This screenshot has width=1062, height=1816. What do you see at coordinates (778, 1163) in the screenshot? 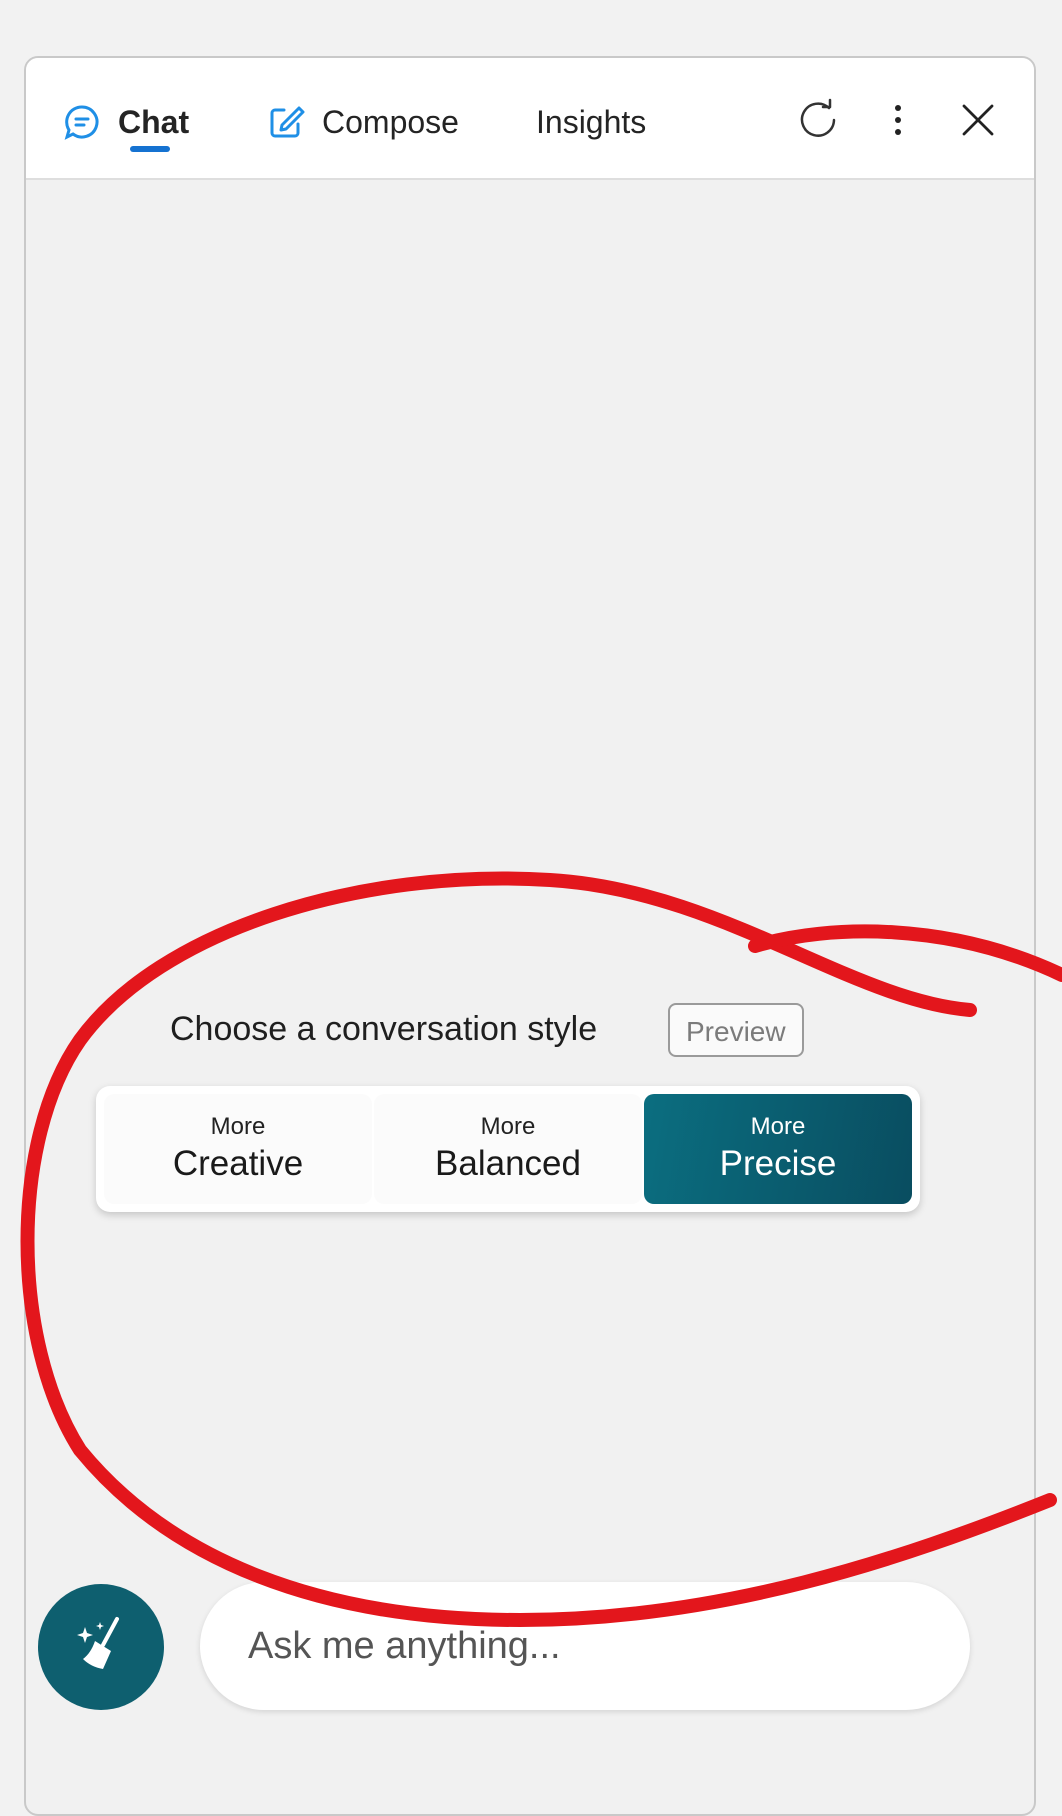
I see `style-option-label: Precise` at bounding box center [778, 1163].